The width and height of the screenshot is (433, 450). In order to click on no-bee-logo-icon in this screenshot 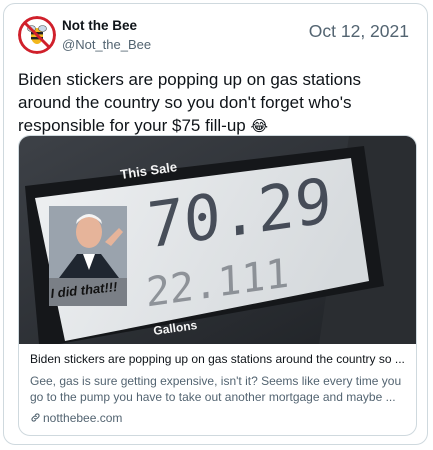, I will do `click(37, 35)`.